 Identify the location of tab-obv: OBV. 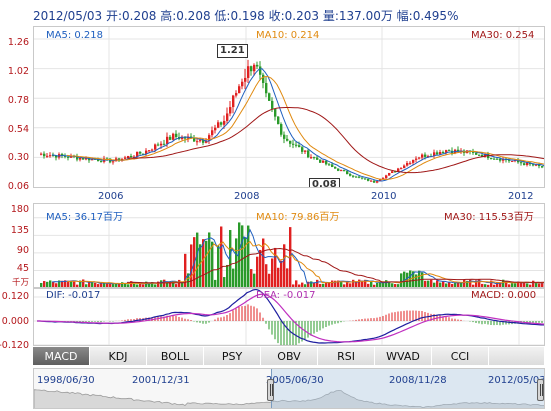
(289, 356).